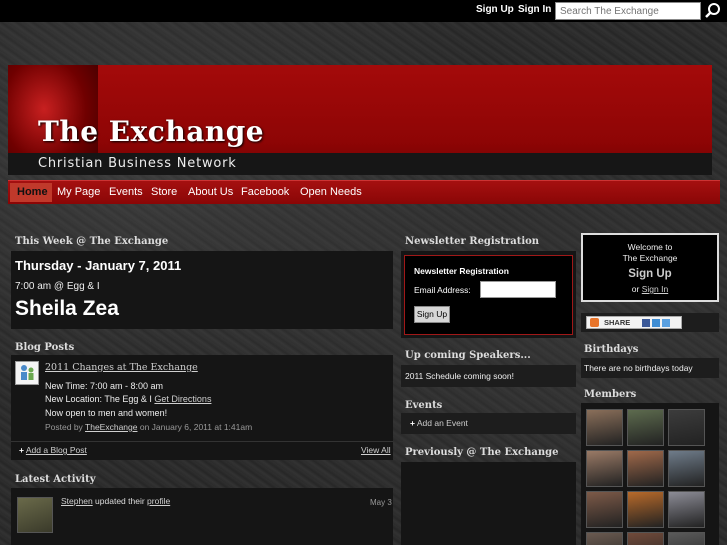 Image resolution: width=727 pixels, height=545 pixels. I want to click on nav-item-about-us: About Us, so click(210, 192).